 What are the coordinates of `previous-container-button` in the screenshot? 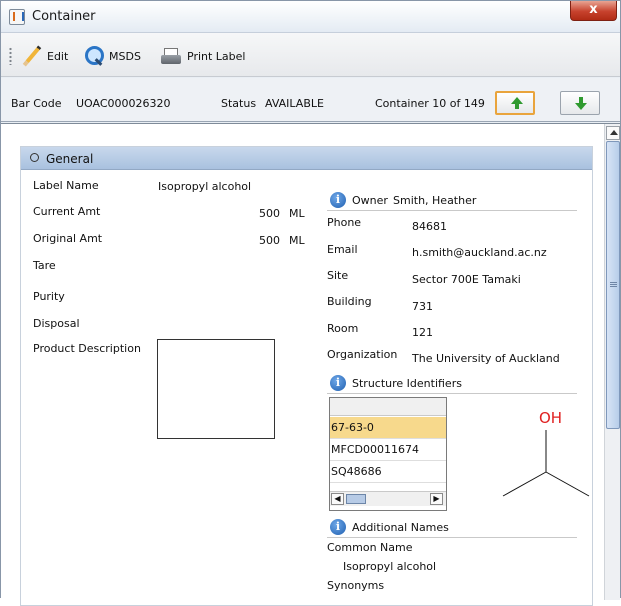 It's located at (515, 103).